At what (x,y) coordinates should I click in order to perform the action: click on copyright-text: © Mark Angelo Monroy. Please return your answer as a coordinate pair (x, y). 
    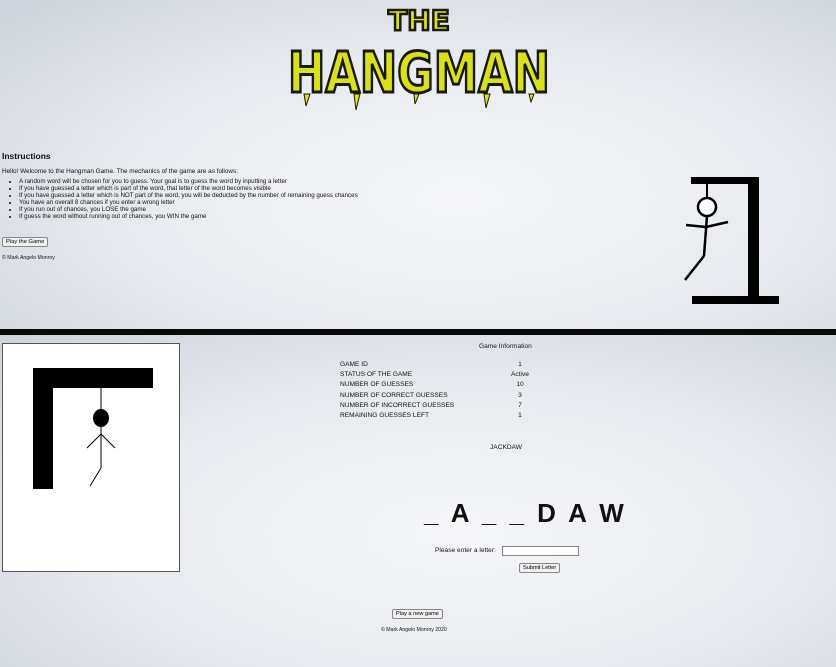
    Looking at the image, I should click on (28, 258).